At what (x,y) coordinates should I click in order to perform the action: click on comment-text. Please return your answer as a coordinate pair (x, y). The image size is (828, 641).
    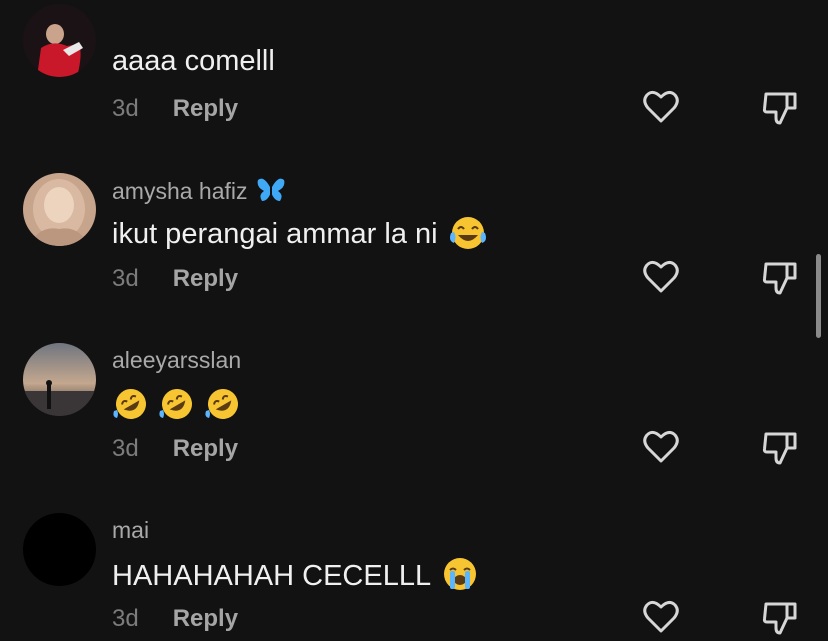
    Looking at the image, I should click on (177, 408).